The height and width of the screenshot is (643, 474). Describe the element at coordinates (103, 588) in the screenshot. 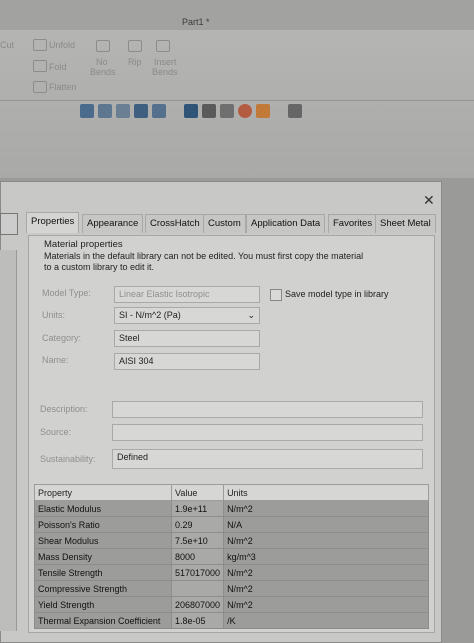

I see `property-name: Compressive Strength` at that location.